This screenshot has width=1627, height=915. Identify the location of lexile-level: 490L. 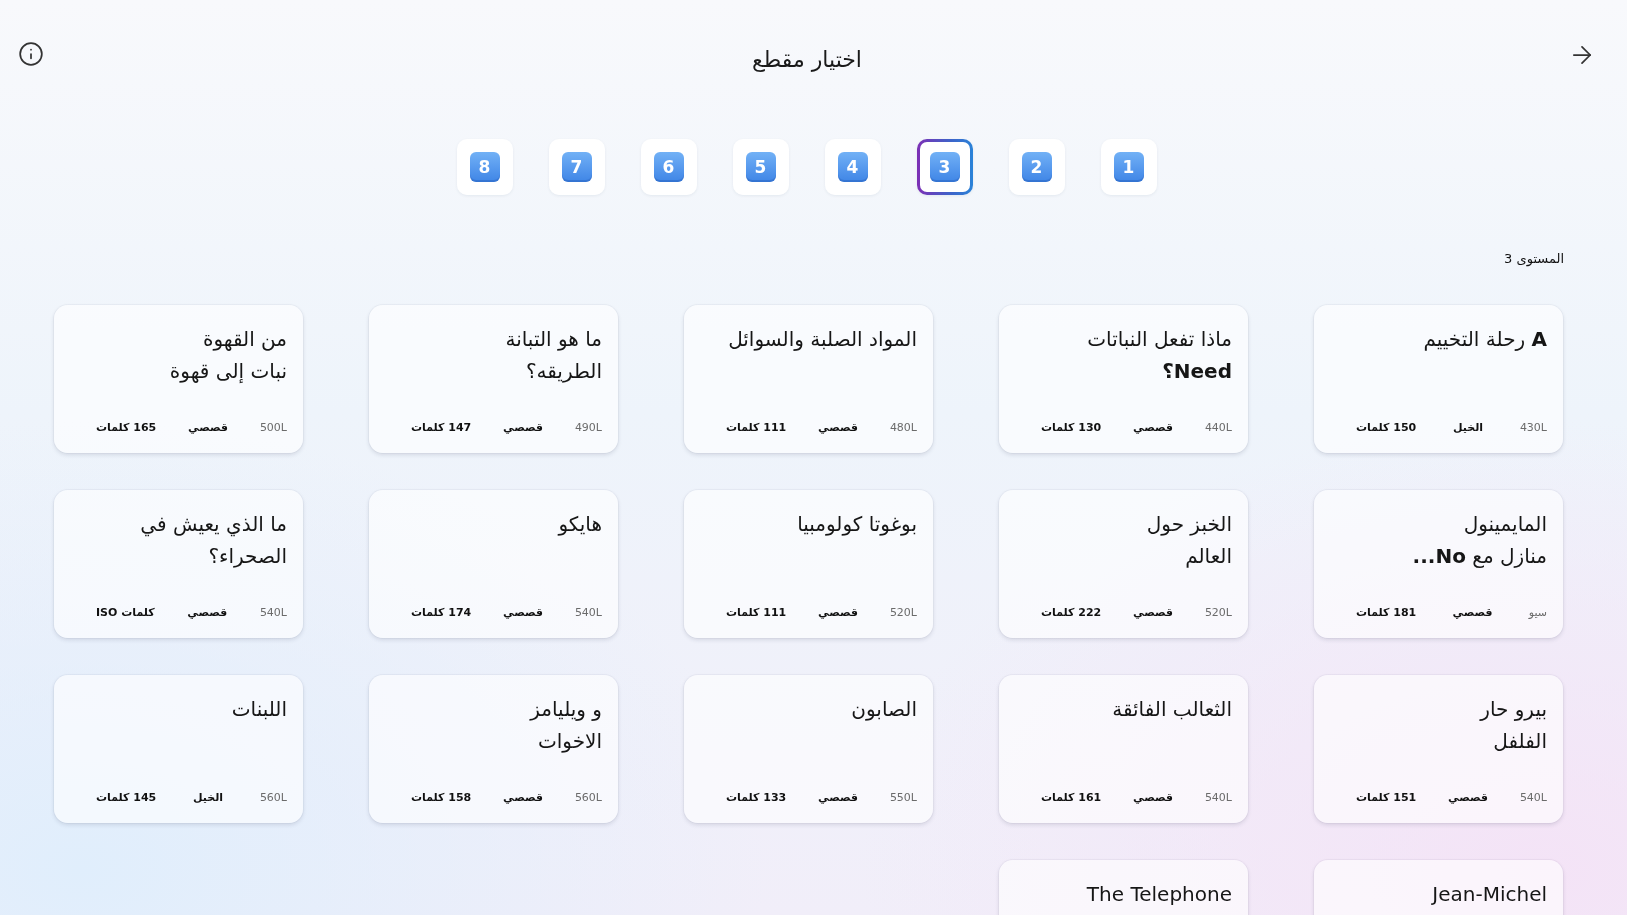
(588, 428).